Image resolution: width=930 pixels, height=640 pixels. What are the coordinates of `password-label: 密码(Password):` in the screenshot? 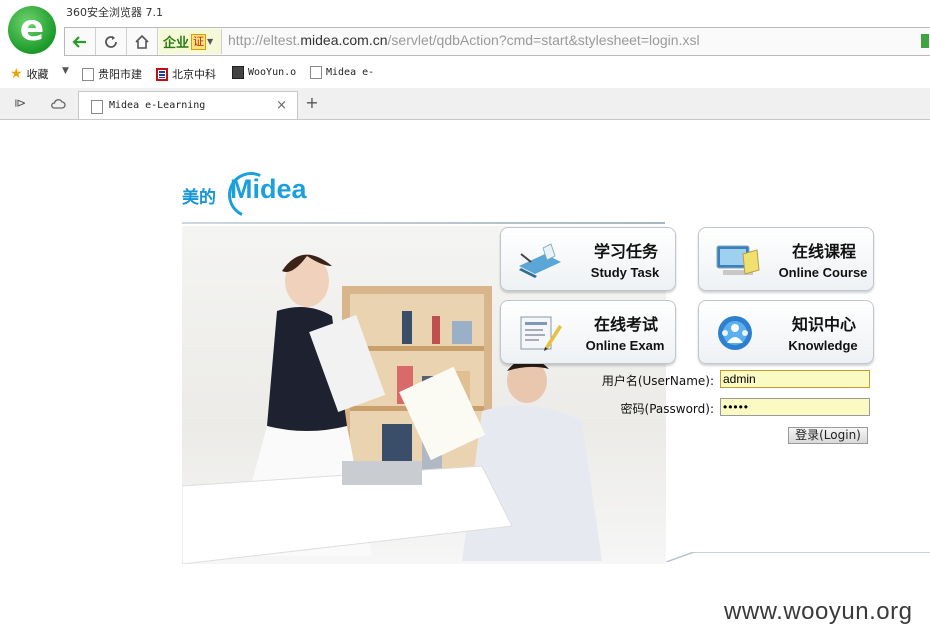 It's located at (667, 409).